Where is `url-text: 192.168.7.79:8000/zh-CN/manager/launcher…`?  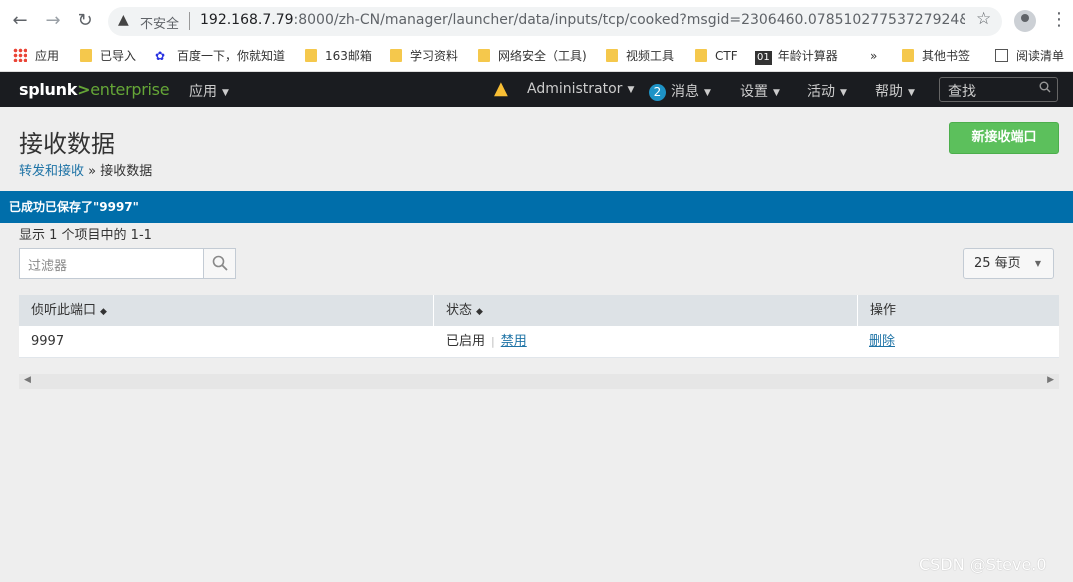
url-text: 192.168.7.79:8000/zh-CN/manager/launcher… is located at coordinates (582, 20).